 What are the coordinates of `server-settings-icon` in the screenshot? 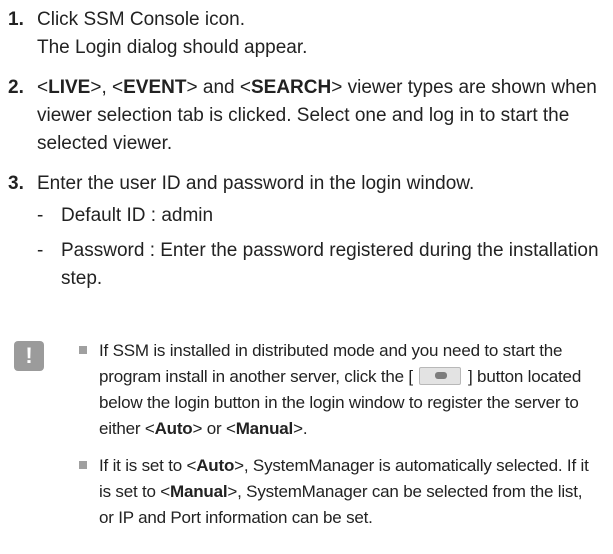 It's located at (440, 376).